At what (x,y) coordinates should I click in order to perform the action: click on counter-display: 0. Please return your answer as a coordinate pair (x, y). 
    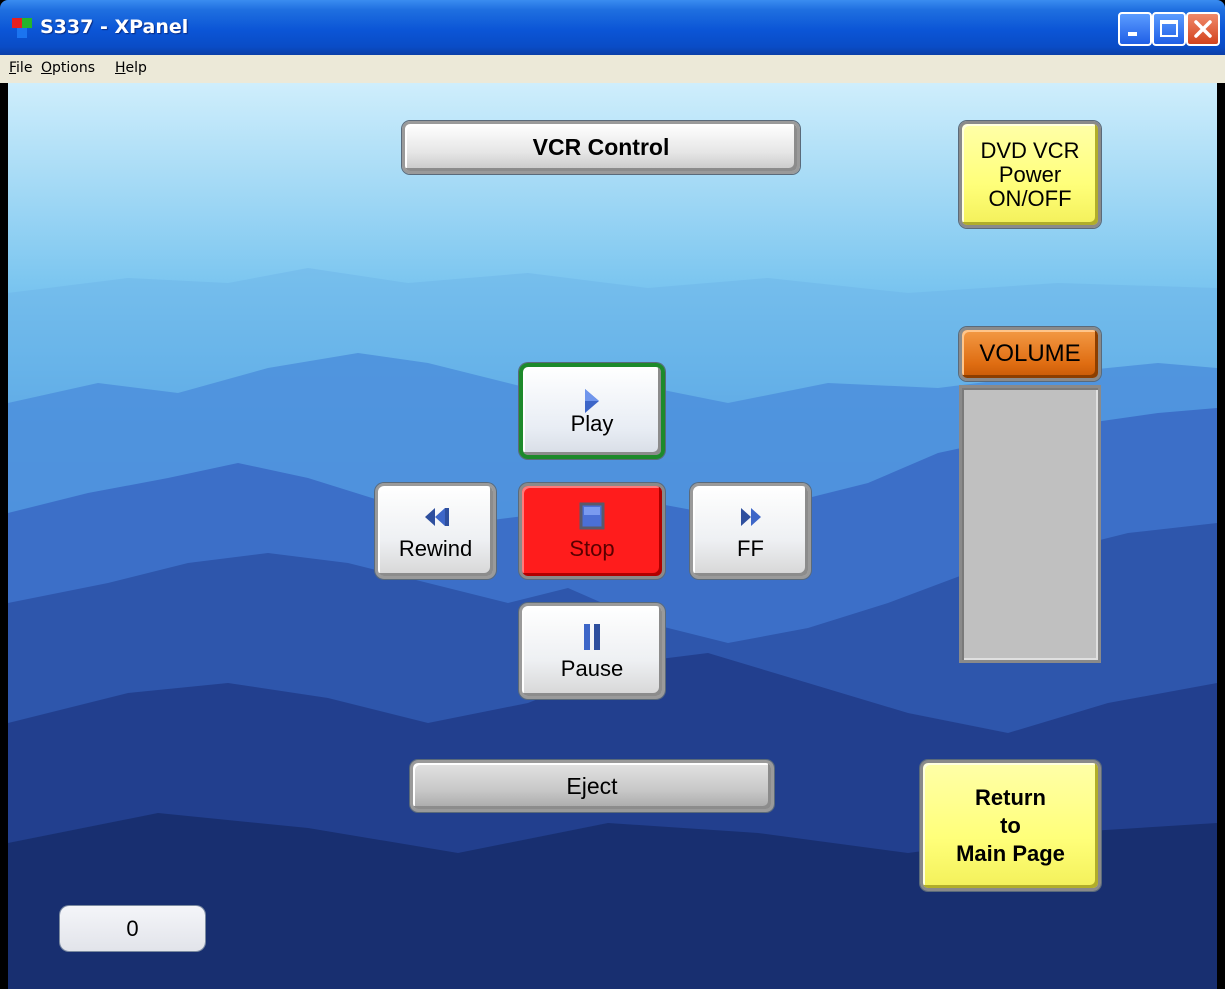
    Looking at the image, I should click on (132, 928).